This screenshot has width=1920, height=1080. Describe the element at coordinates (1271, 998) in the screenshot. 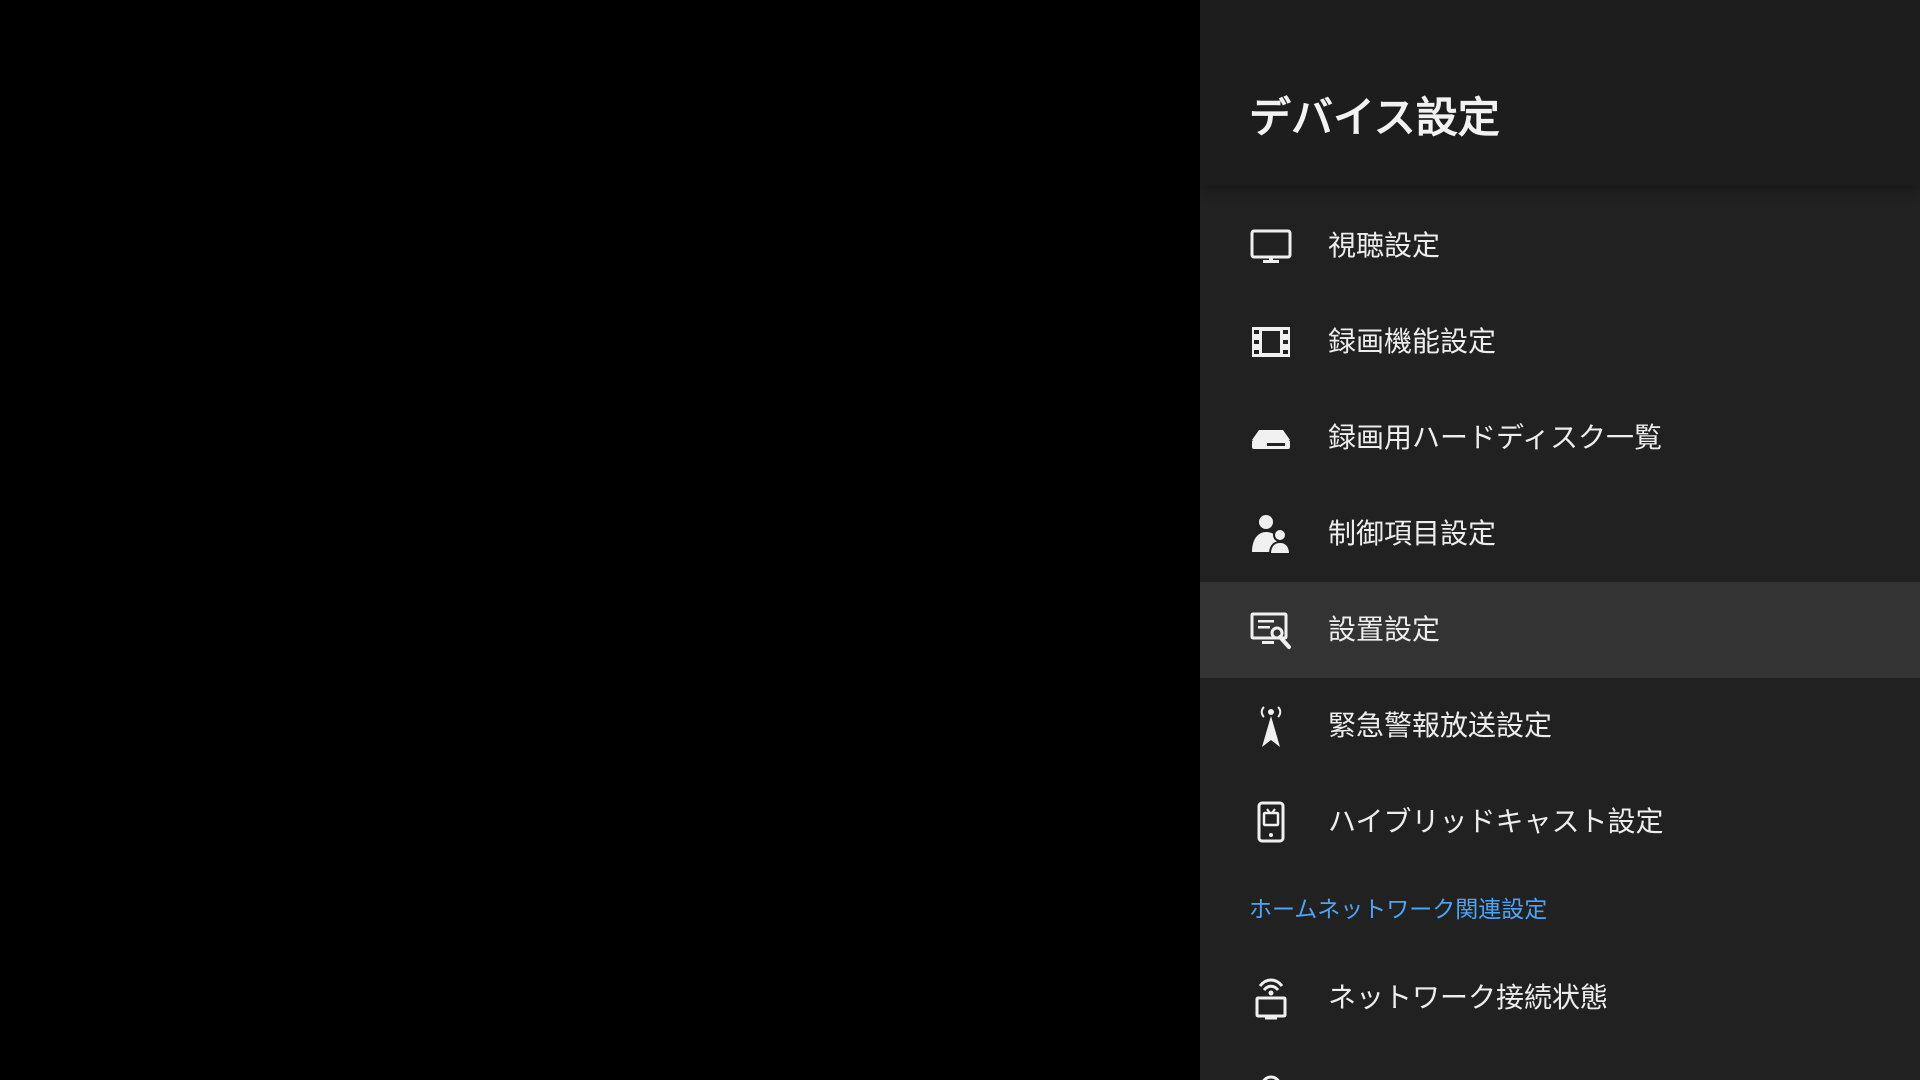

I see `network-wifi-tv-icon` at that location.